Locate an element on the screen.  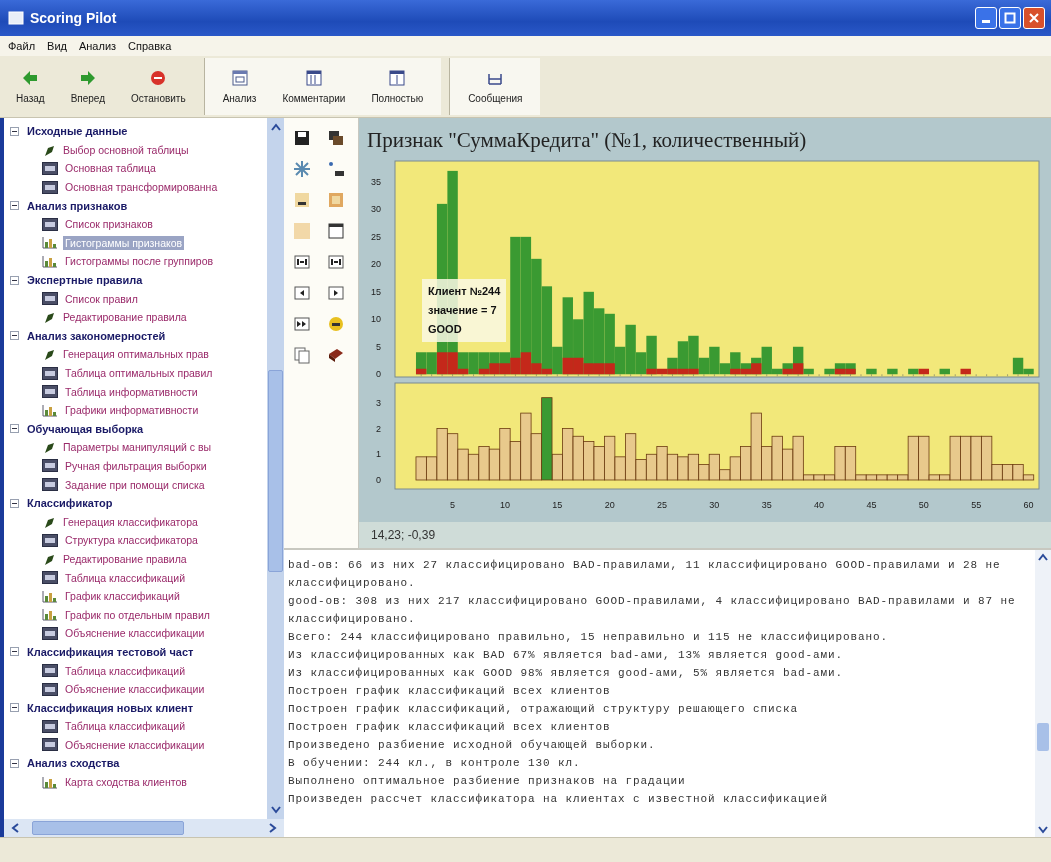
tooltip-text: GOOD is located at coordinates (445, 329).